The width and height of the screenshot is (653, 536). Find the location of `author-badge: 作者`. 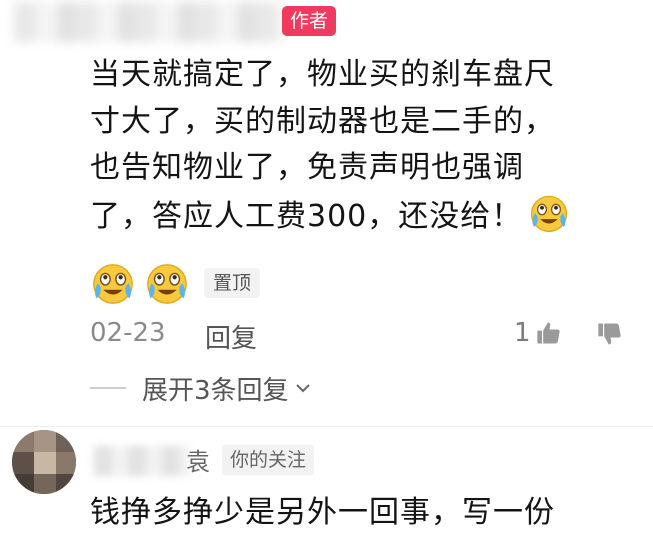

author-badge: 作者 is located at coordinates (309, 21).